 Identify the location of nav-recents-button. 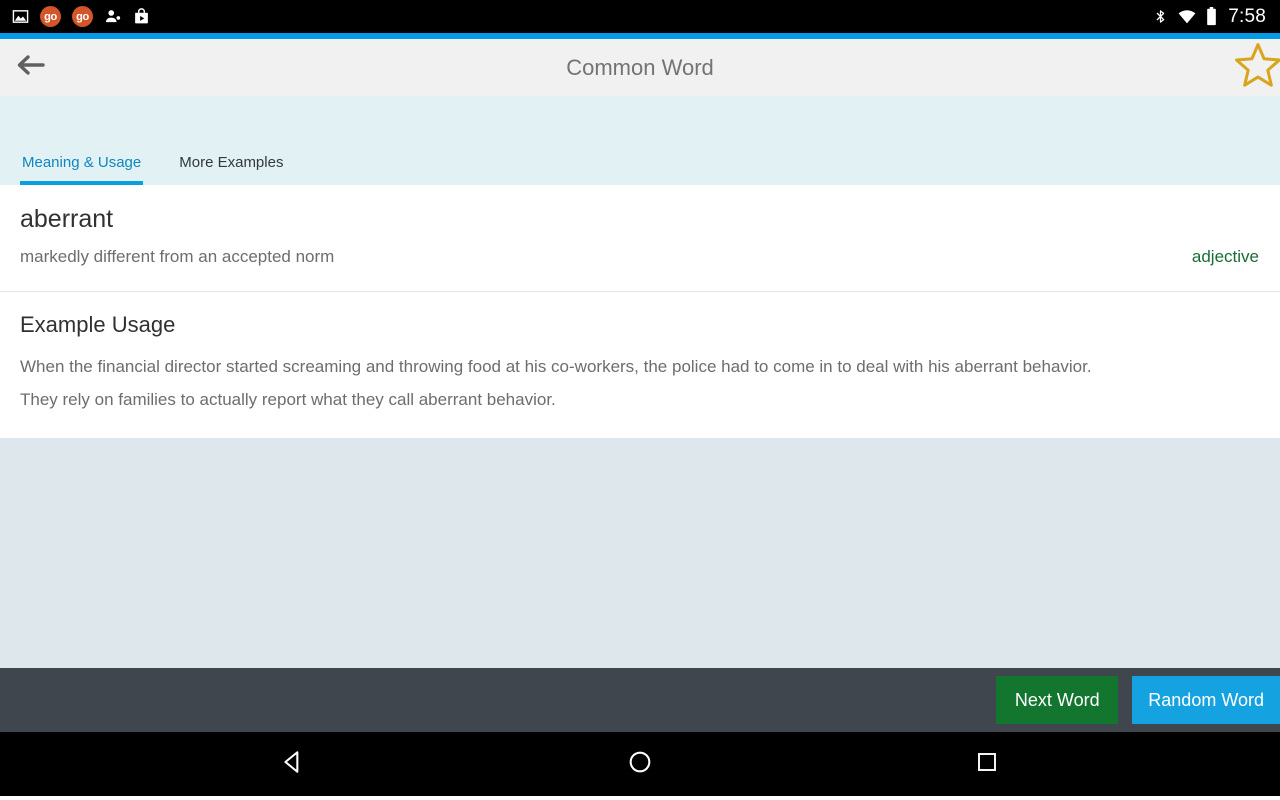
(987, 764).